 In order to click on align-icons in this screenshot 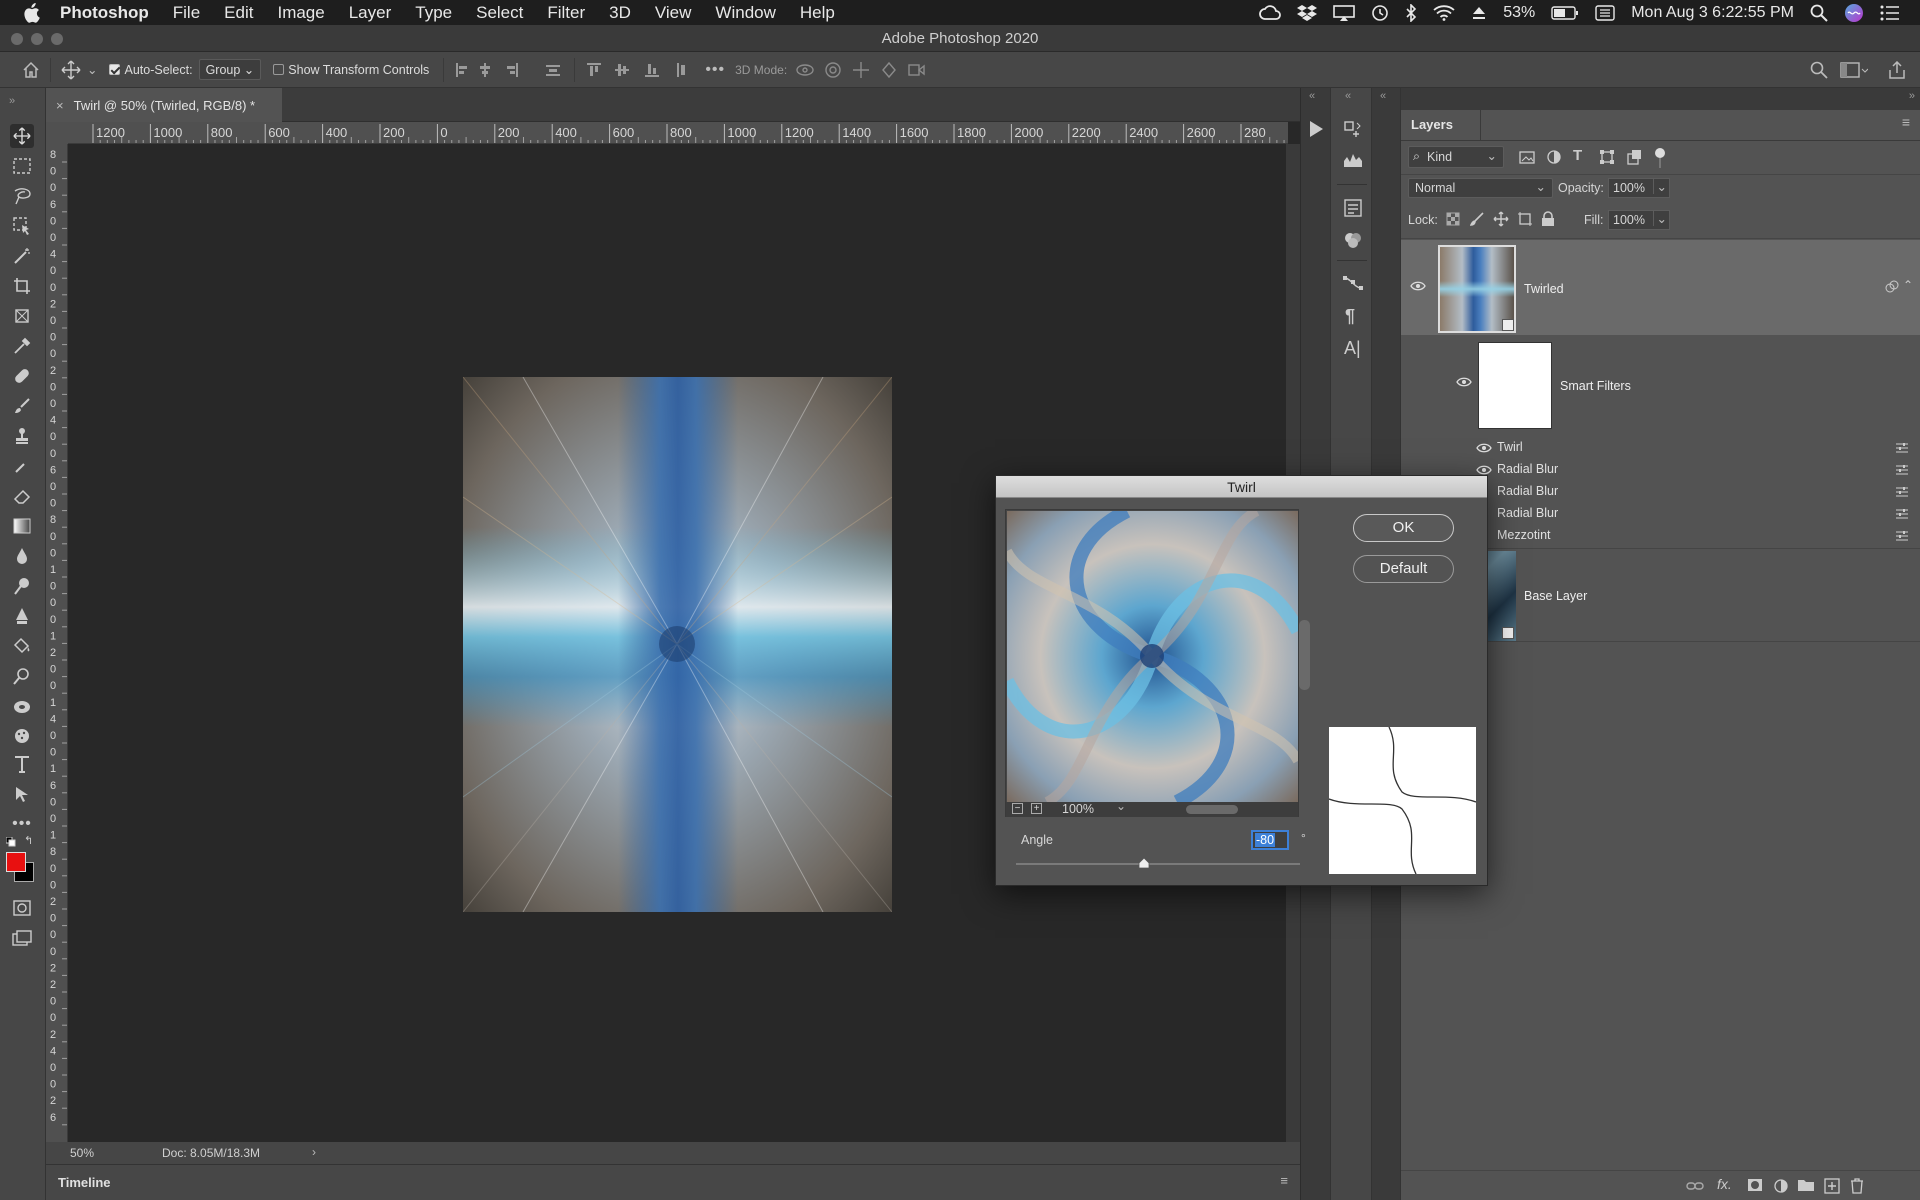, I will do `click(509, 70)`.